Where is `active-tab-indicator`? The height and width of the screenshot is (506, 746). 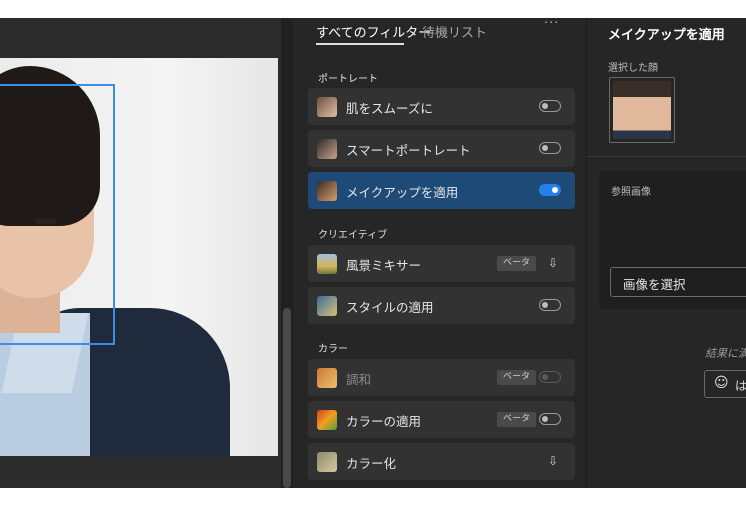
active-tab-indicator is located at coordinates (360, 44).